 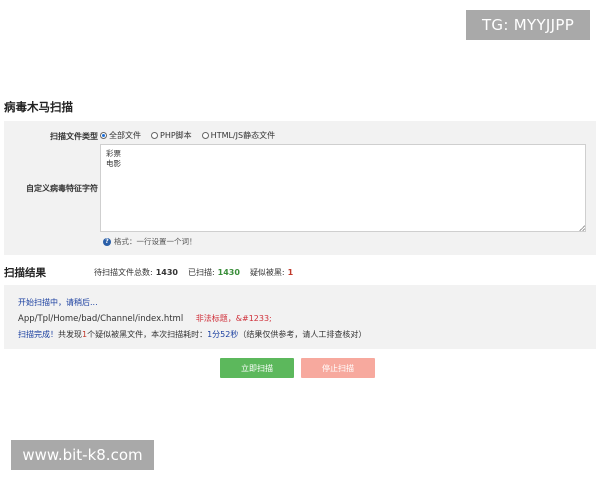 What do you see at coordinates (228, 272) in the screenshot?
I see `scanned-value: 1430` at bounding box center [228, 272].